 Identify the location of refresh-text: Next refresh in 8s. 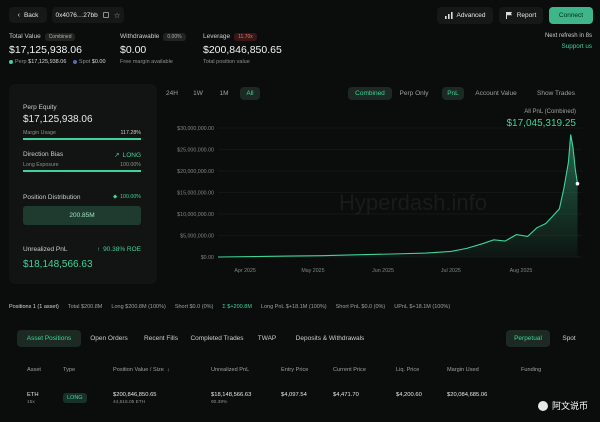
(568, 36).